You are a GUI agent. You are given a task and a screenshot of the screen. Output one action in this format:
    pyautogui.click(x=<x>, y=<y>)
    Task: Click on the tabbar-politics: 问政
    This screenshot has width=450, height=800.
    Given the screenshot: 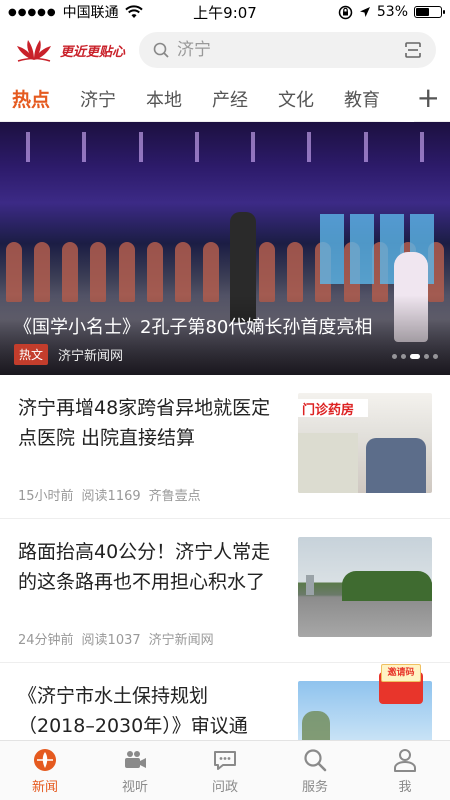 What is the action you would take?
    pyautogui.click(x=225, y=770)
    